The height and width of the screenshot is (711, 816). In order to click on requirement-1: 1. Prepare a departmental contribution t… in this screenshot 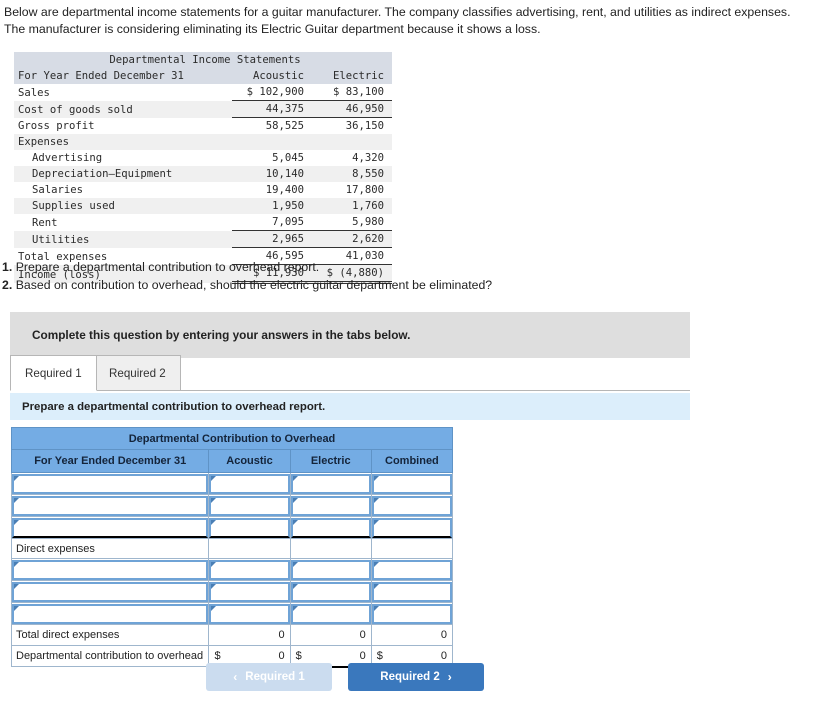, I will do `click(352, 267)`.